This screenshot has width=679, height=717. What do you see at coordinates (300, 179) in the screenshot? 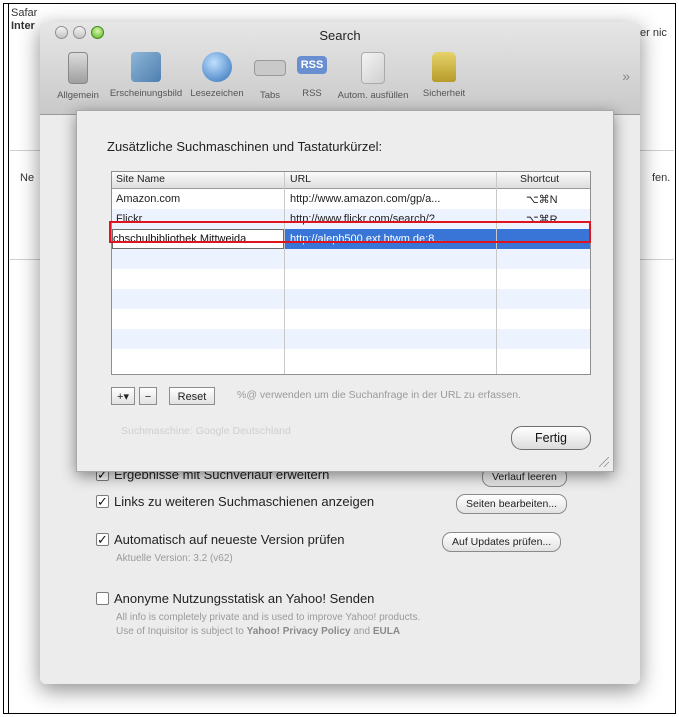
I see `column-header-url: URL` at bounding box center [300, 179].